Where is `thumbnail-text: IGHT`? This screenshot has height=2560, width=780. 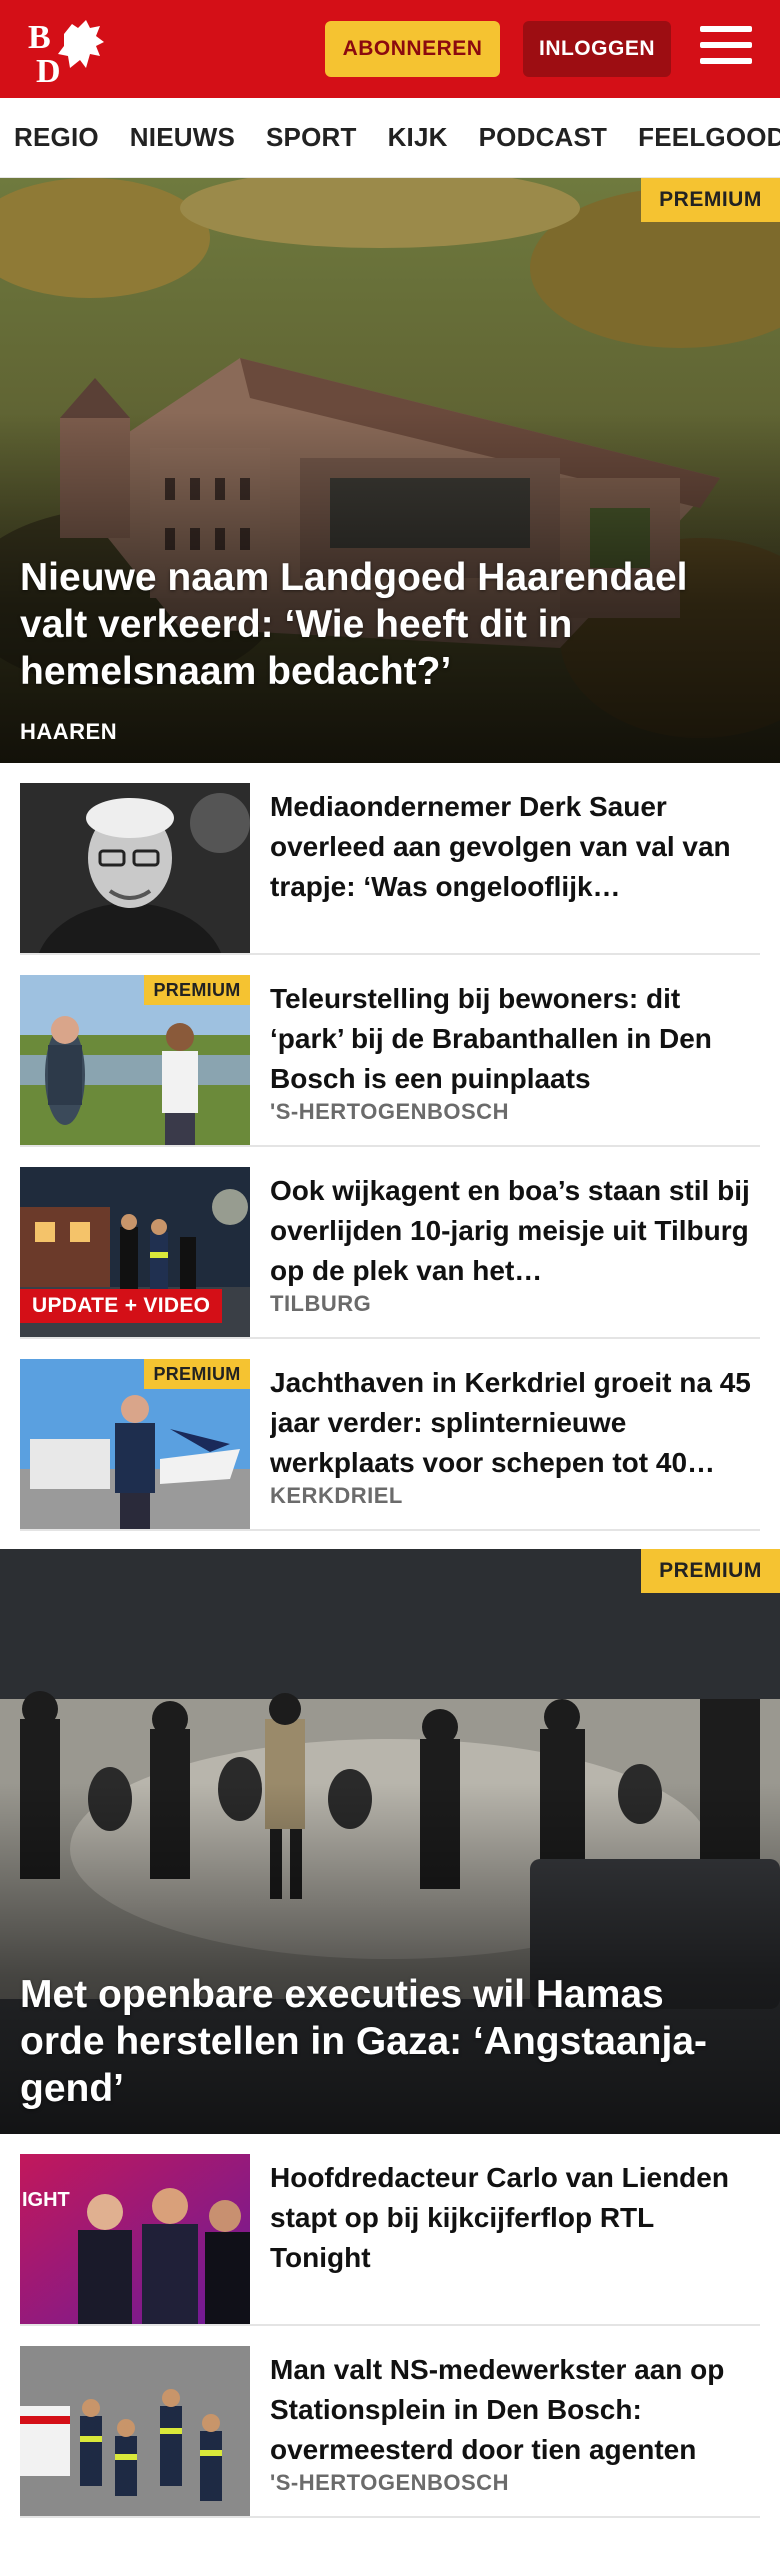 thumbnail-text: IGHT is located at coordinates (46, 2200).